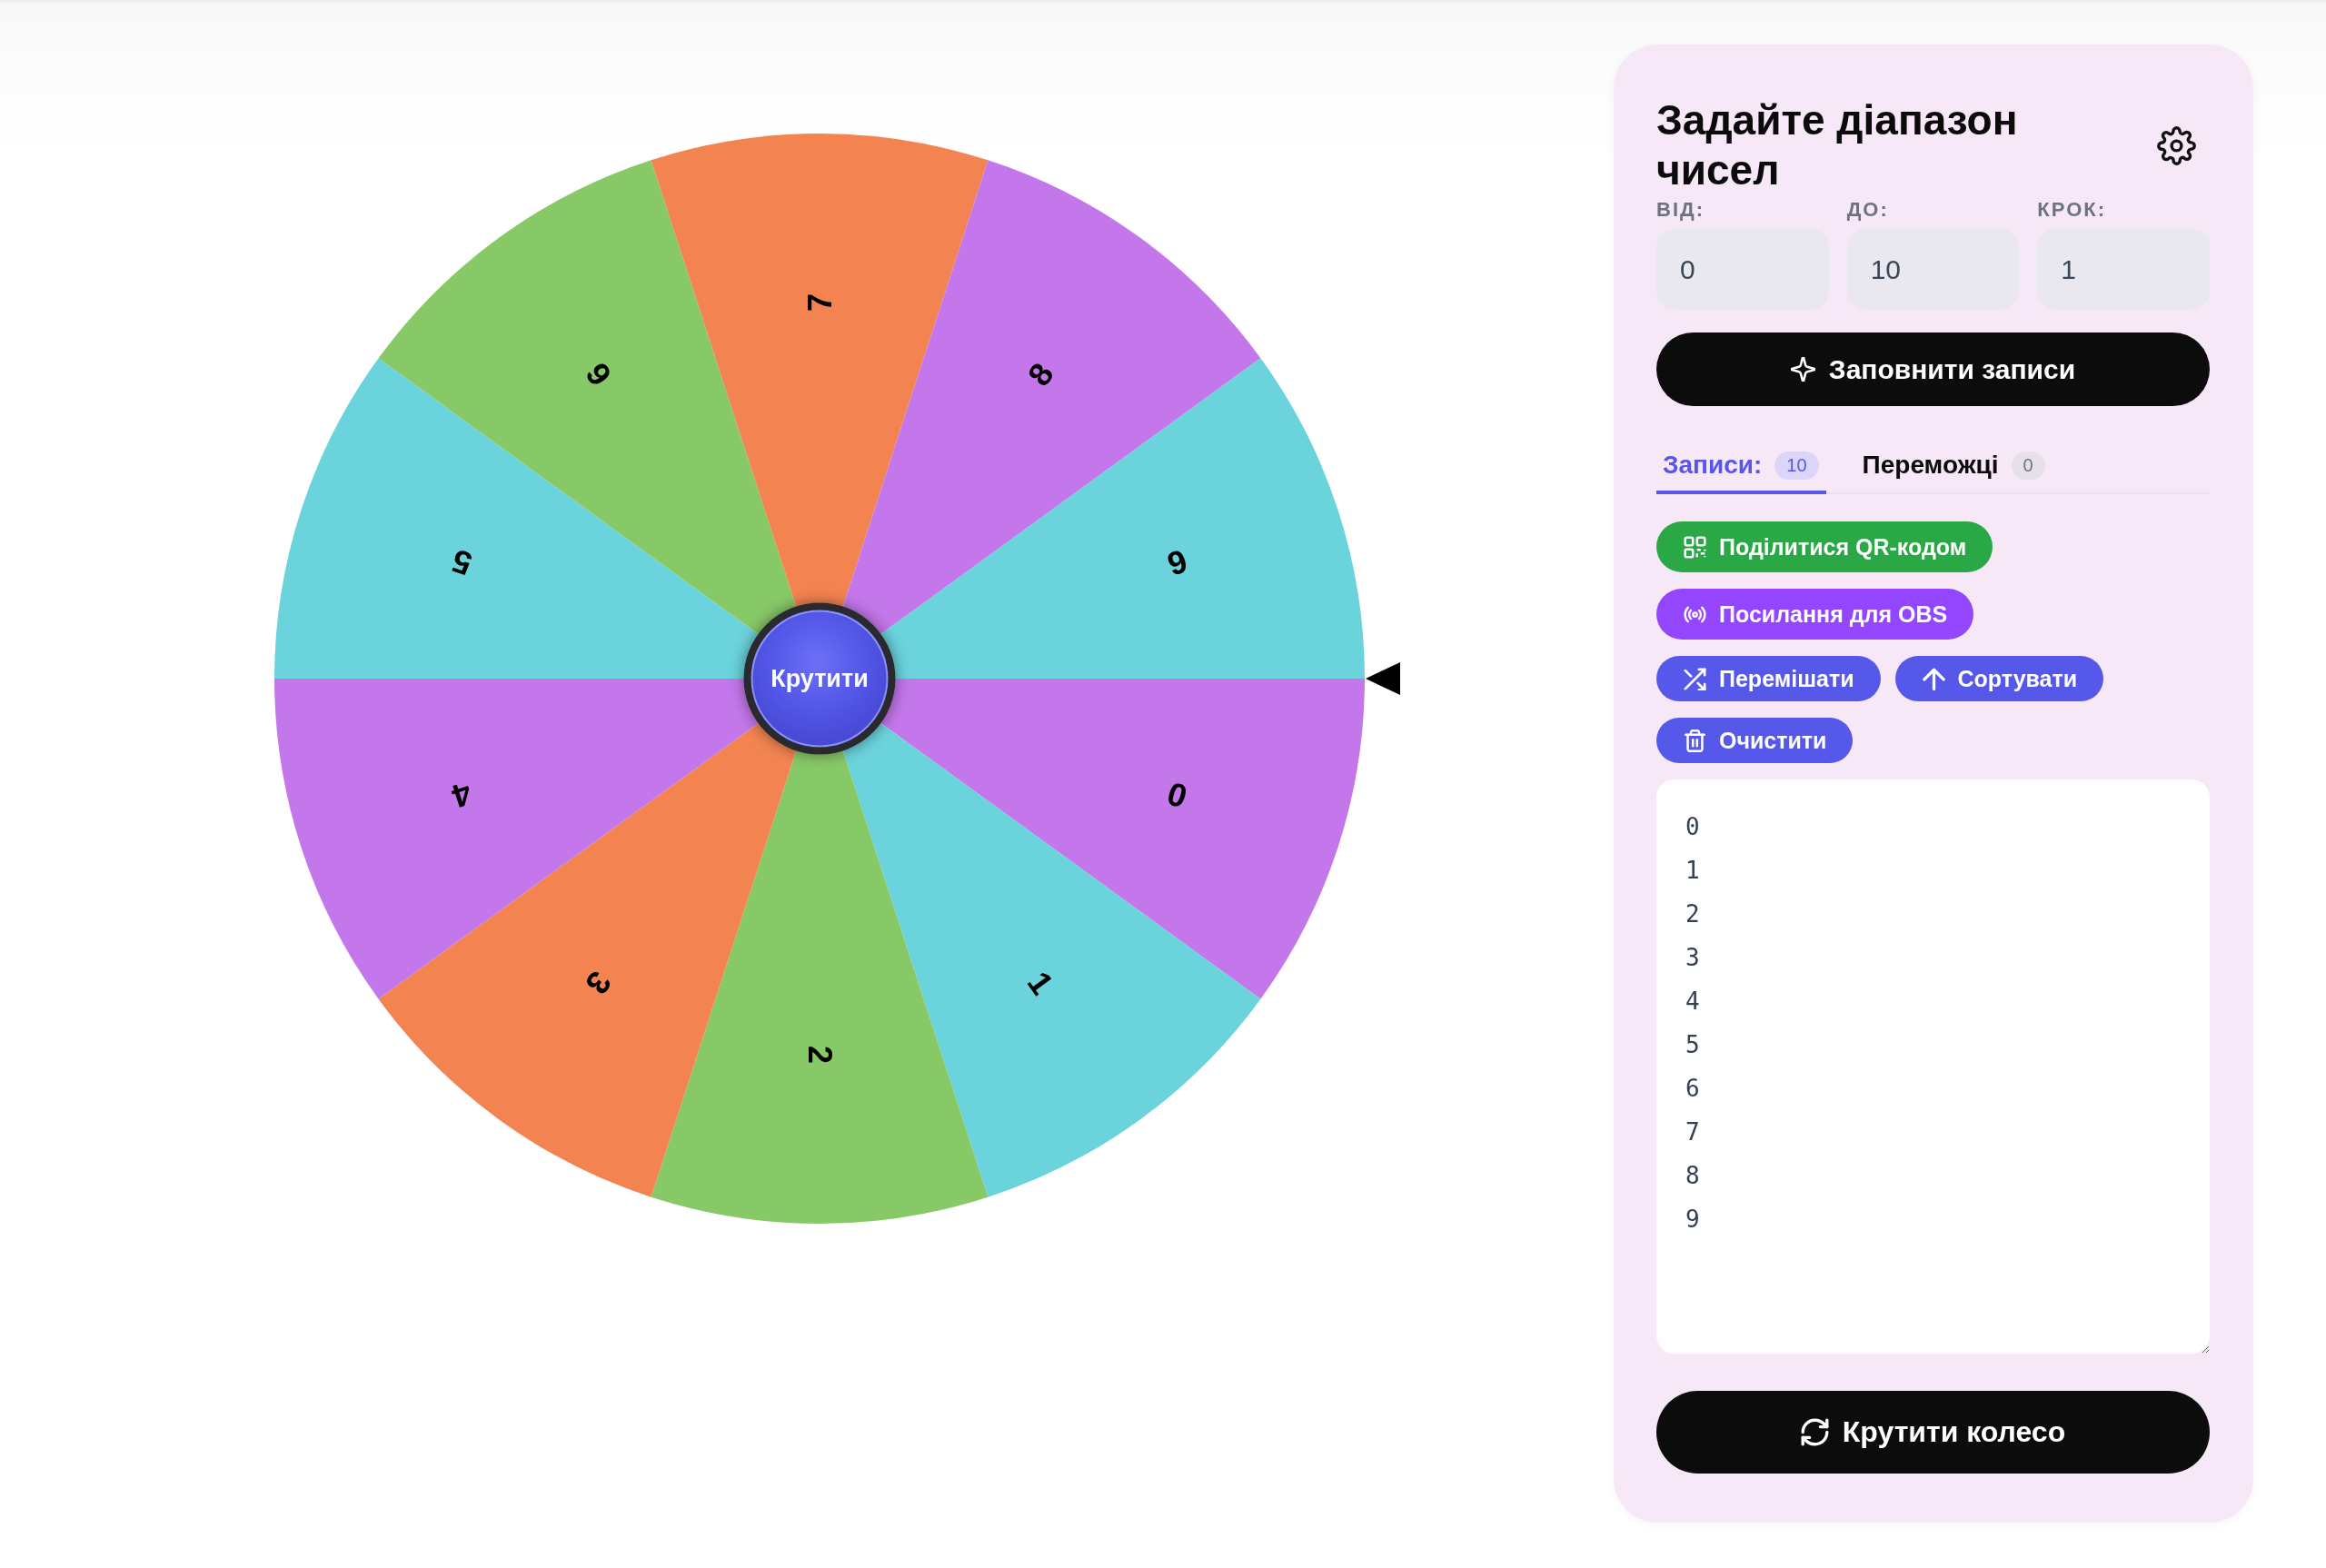  What do you see at coordinates (1796, 465) in the screenshot?
I see `count-badge: 10` at bounding box center [1796, 465].